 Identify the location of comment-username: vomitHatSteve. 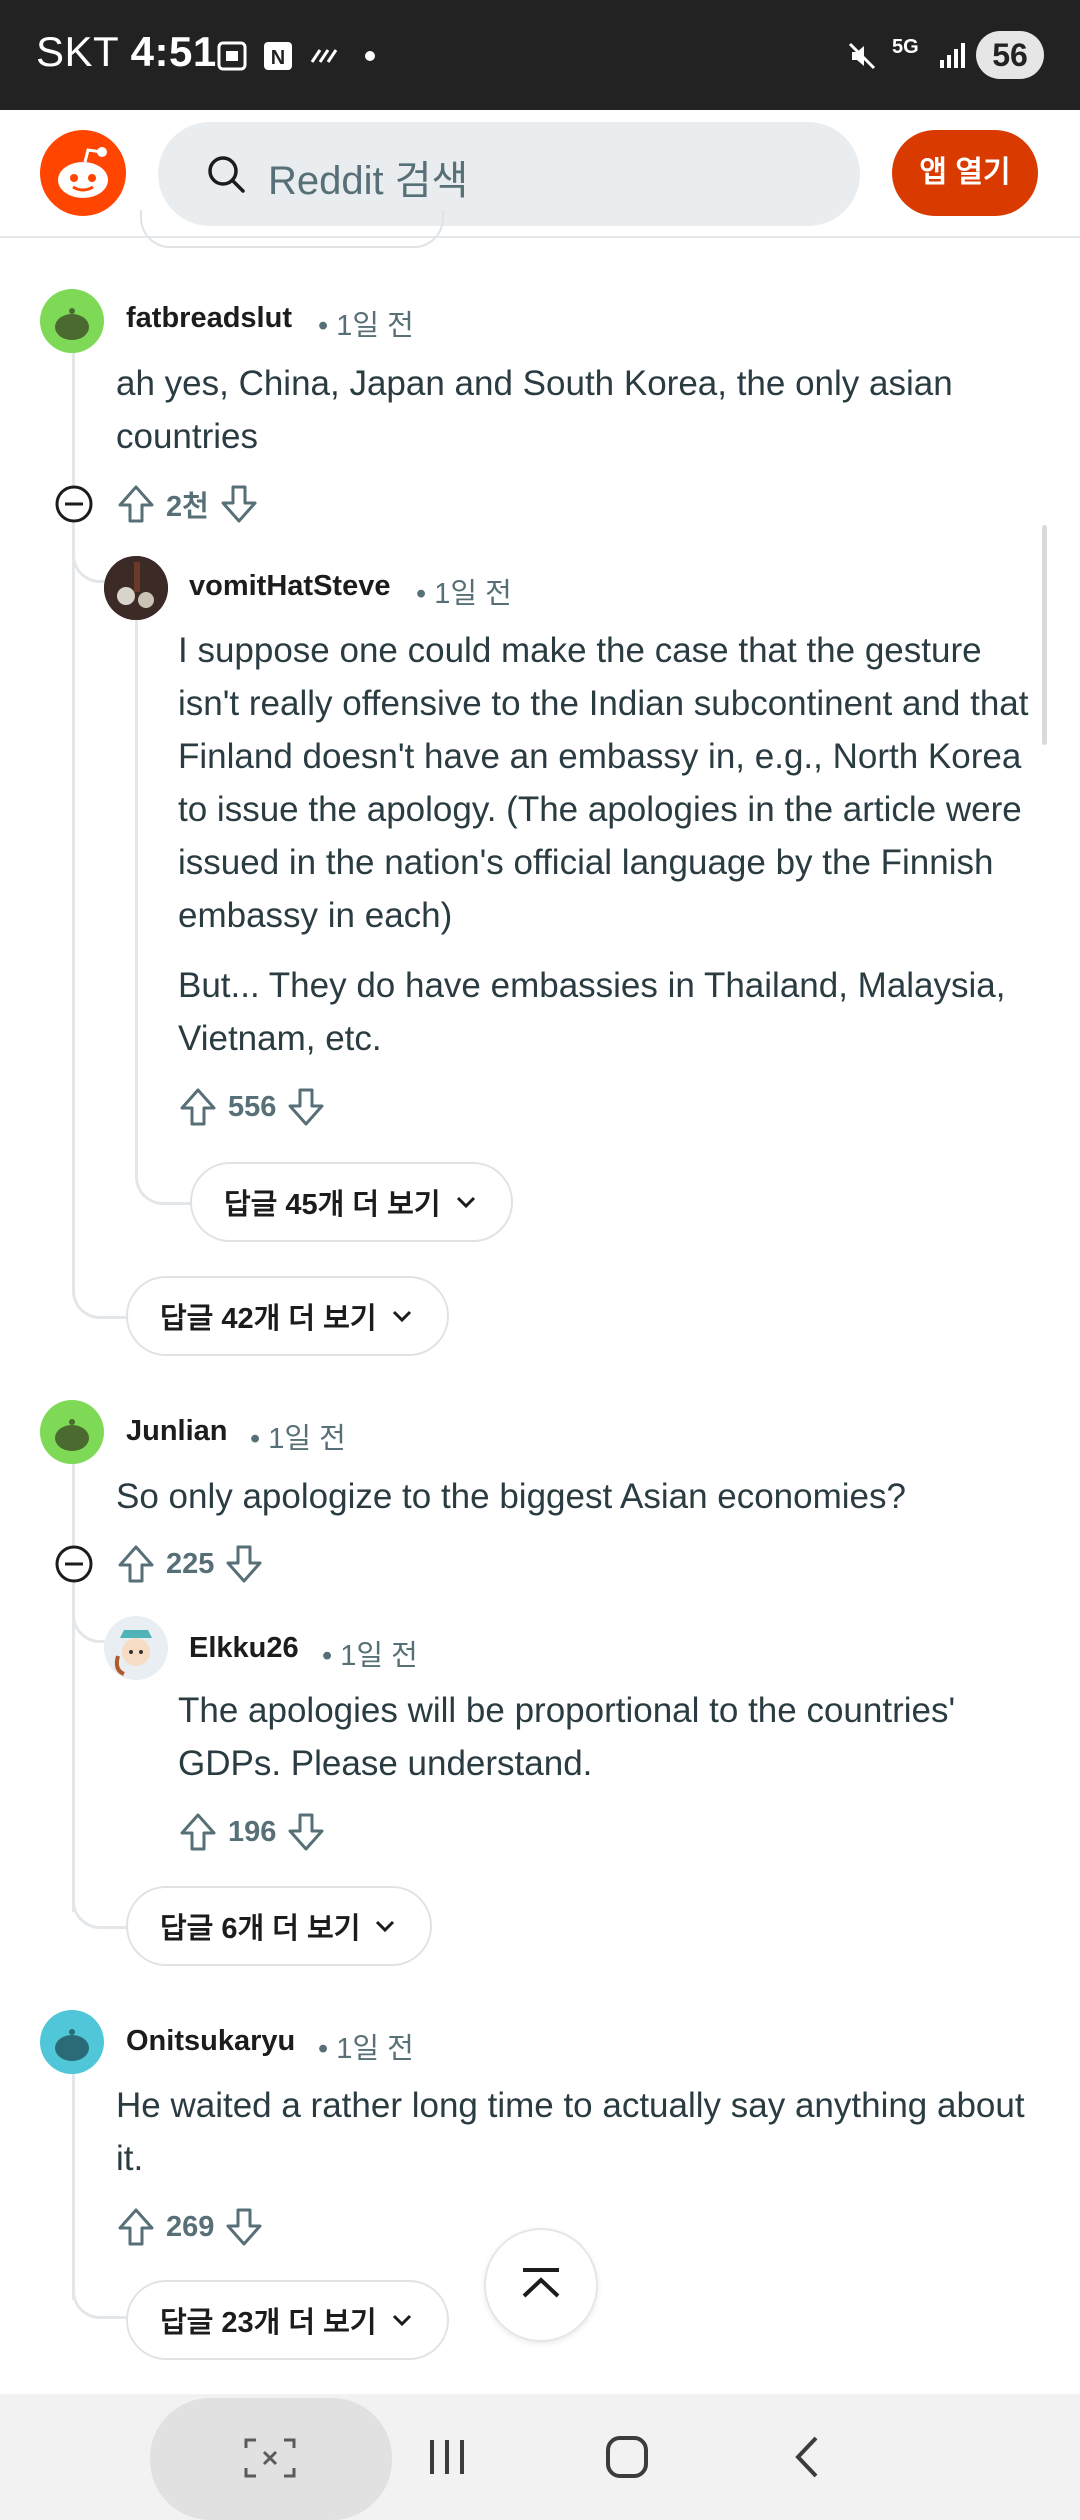
(289, 586).